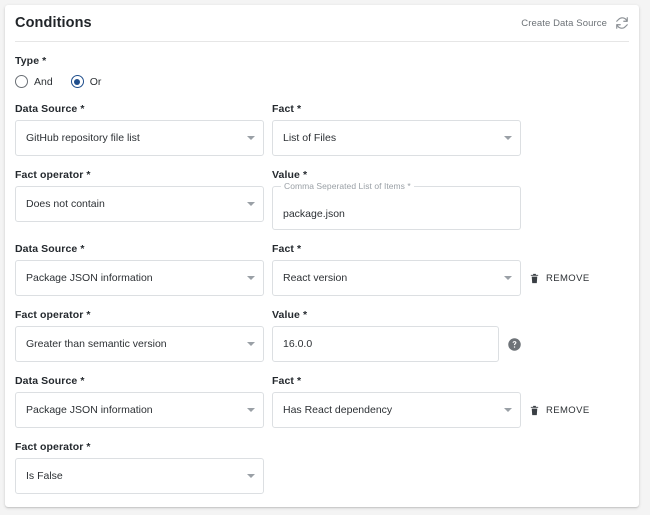 Image resolution: width=650 pixels, height=515 pixels. I want to click on condition-1-data-source-value: GitHub repository file list, so click(83, 138).